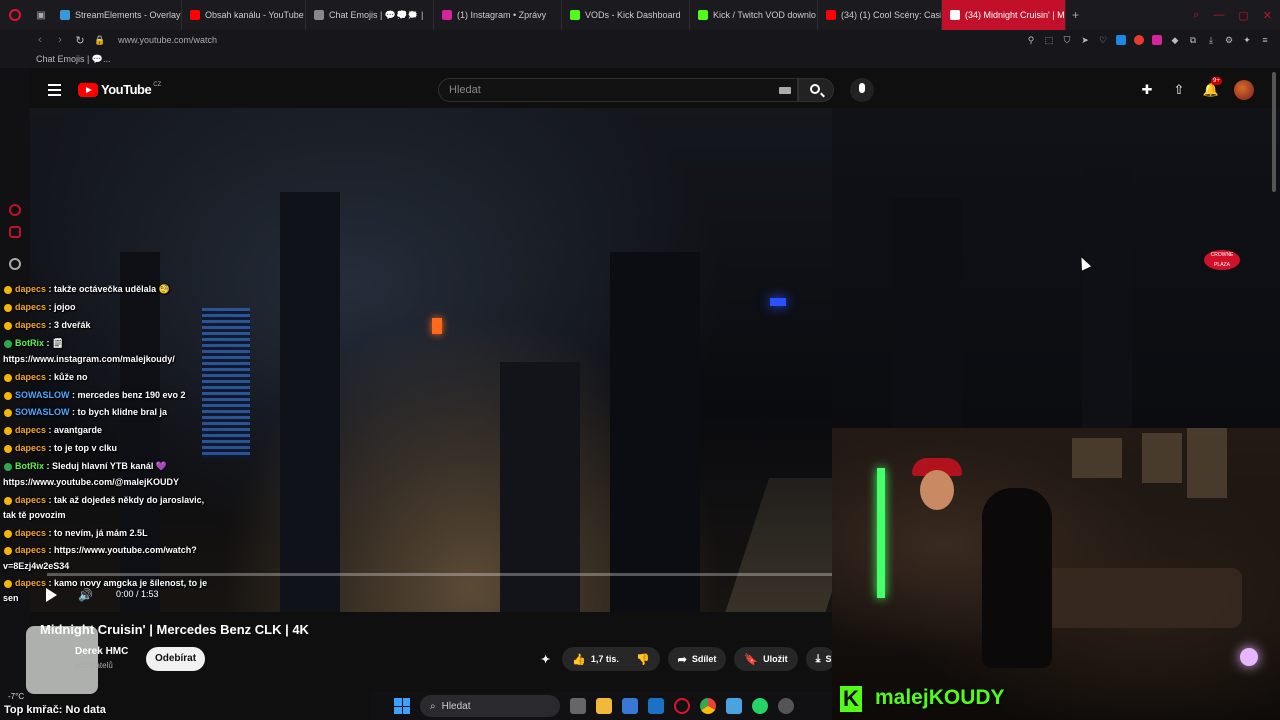 The height and width of the screenshot is (720, 1280). Describe the element at coordinates (626, 15) in the screenshot. I see `tab-kick-vods: VODs - Kick Dashboard` at that location.